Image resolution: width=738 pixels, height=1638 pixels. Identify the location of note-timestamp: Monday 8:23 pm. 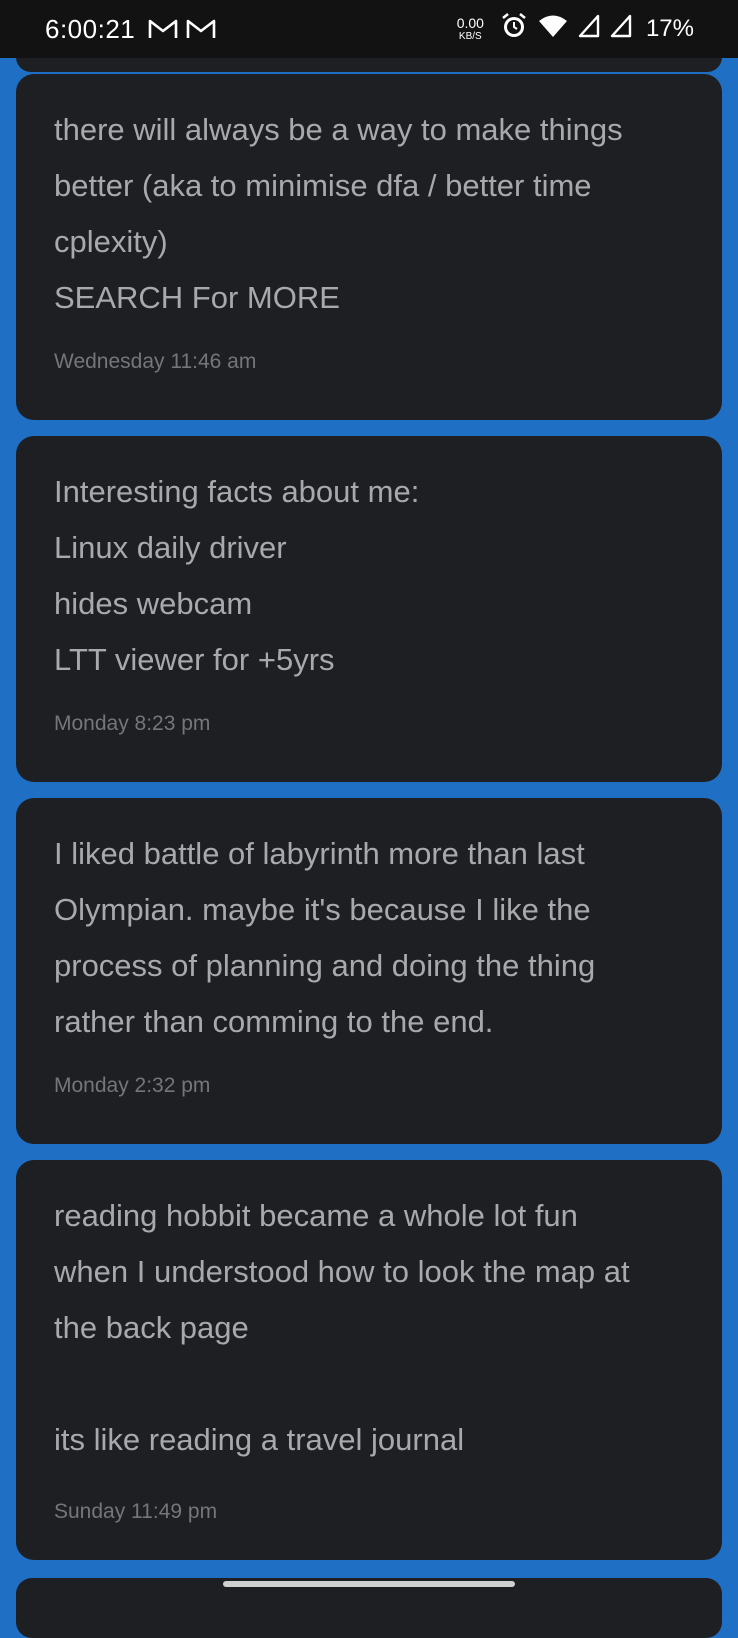
(132, 723).